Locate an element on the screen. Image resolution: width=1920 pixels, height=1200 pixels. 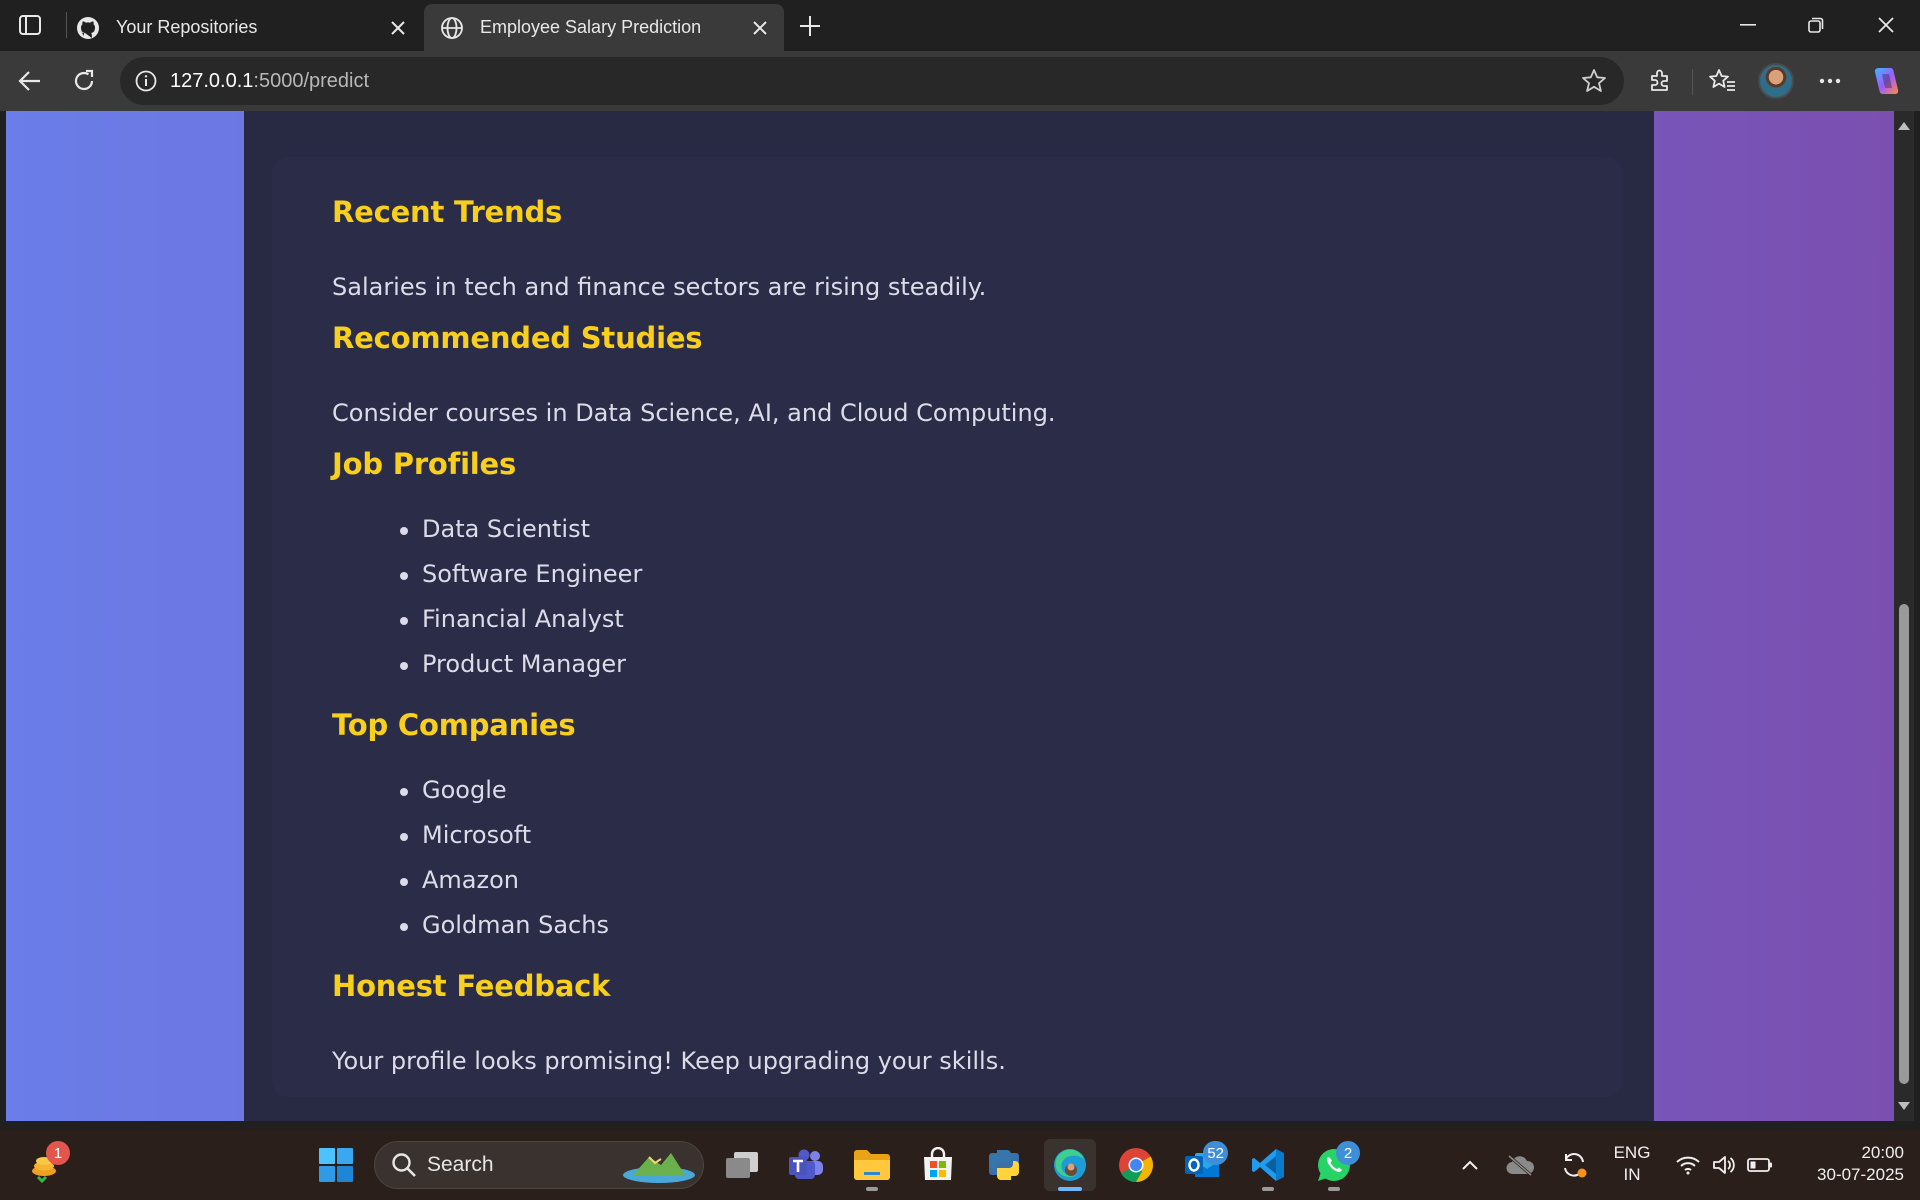
vscode-icon is located at coordinates (1268, 1165).